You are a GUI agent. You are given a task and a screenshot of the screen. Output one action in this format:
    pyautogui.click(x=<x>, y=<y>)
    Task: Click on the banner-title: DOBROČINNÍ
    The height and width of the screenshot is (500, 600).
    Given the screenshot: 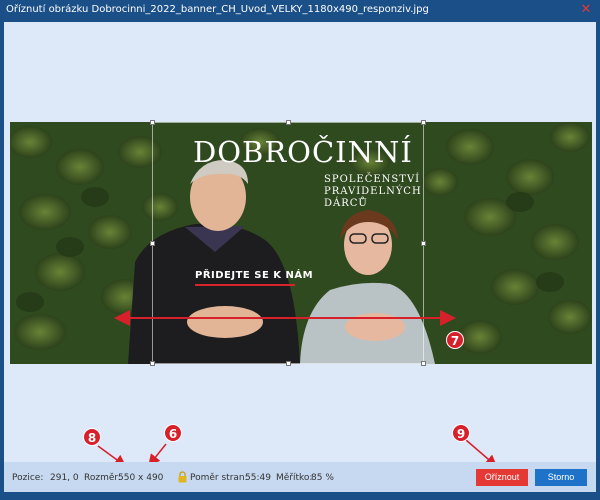 What is the action you would take?
    pyautogui.click(x=303, y=152)
    